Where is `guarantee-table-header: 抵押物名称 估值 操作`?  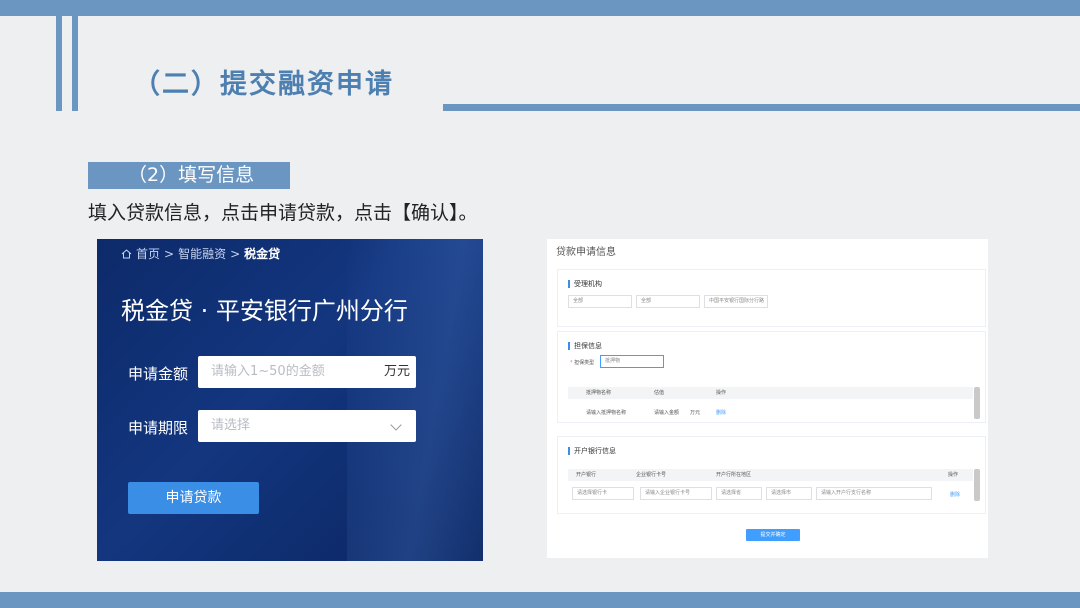
guarantee-table-header: 抵押物名称 估值 操作 is located at coordinates (770, 393).